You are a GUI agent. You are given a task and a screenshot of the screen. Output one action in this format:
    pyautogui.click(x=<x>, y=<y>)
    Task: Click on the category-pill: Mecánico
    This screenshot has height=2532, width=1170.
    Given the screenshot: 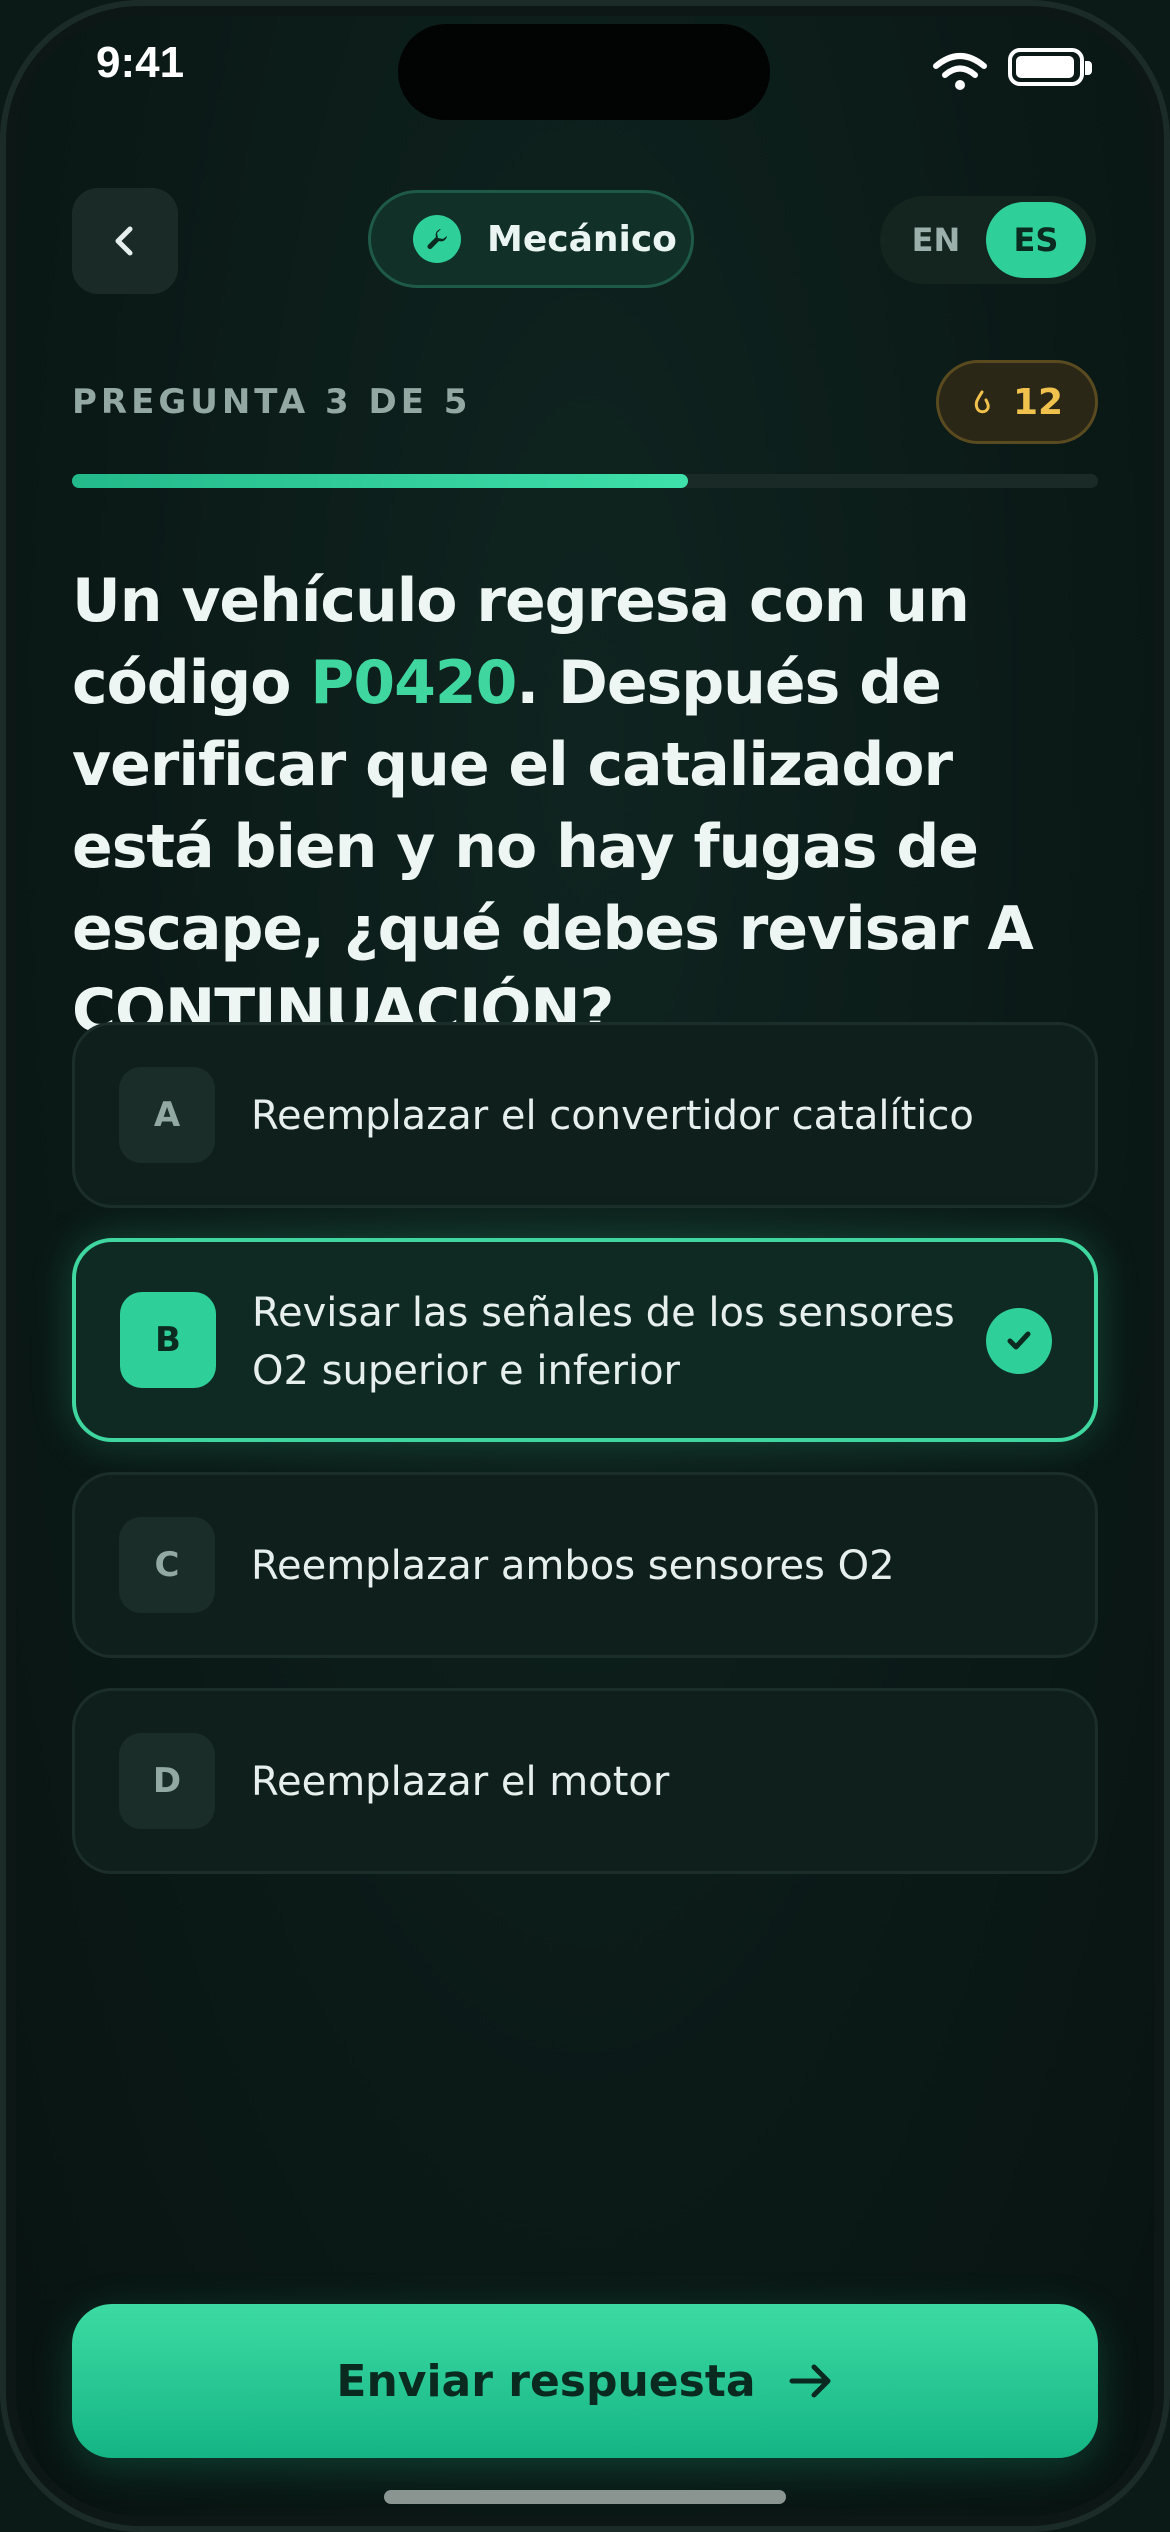 What is the action you would take?
    pyautogui.click(x=531, y=239)
    